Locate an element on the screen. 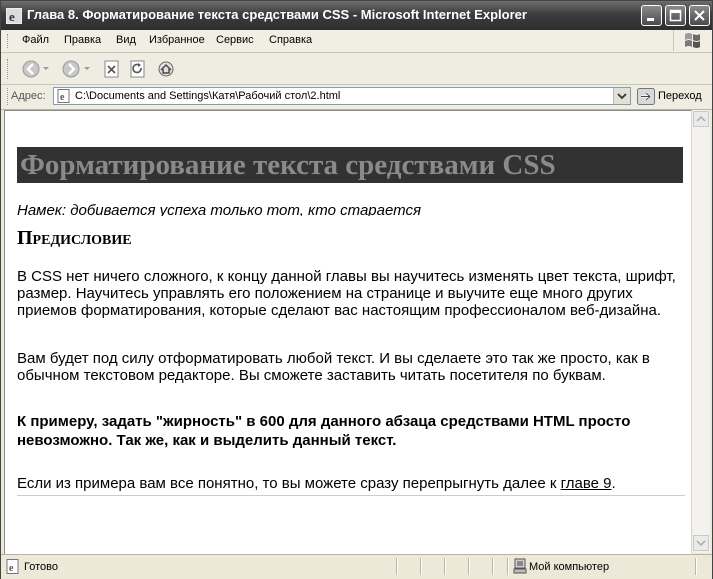 The height and width of the screenshot is (579, 713). scroll-down-icon is located at coordinates (701, 543).